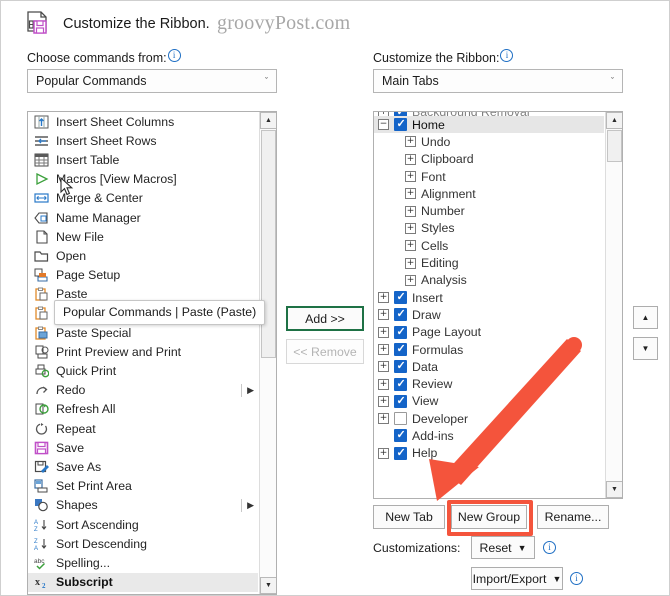  I want to click on command-list-item: Redo ▶, so click(143, 390).